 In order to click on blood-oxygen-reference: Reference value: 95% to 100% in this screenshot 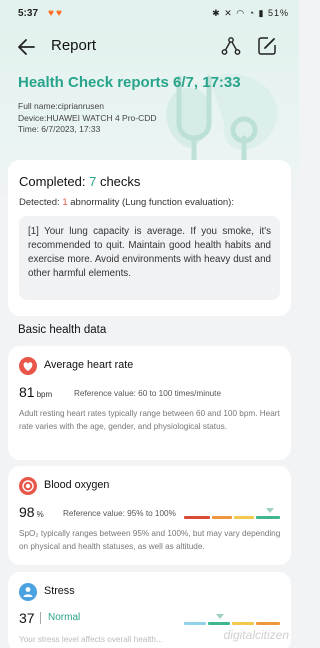, I will do `click(119, 513)`.